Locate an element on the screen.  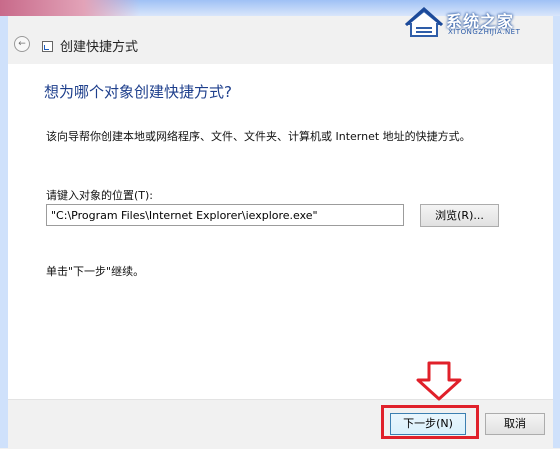
window-left-frame is located at coordinates (4, 232).